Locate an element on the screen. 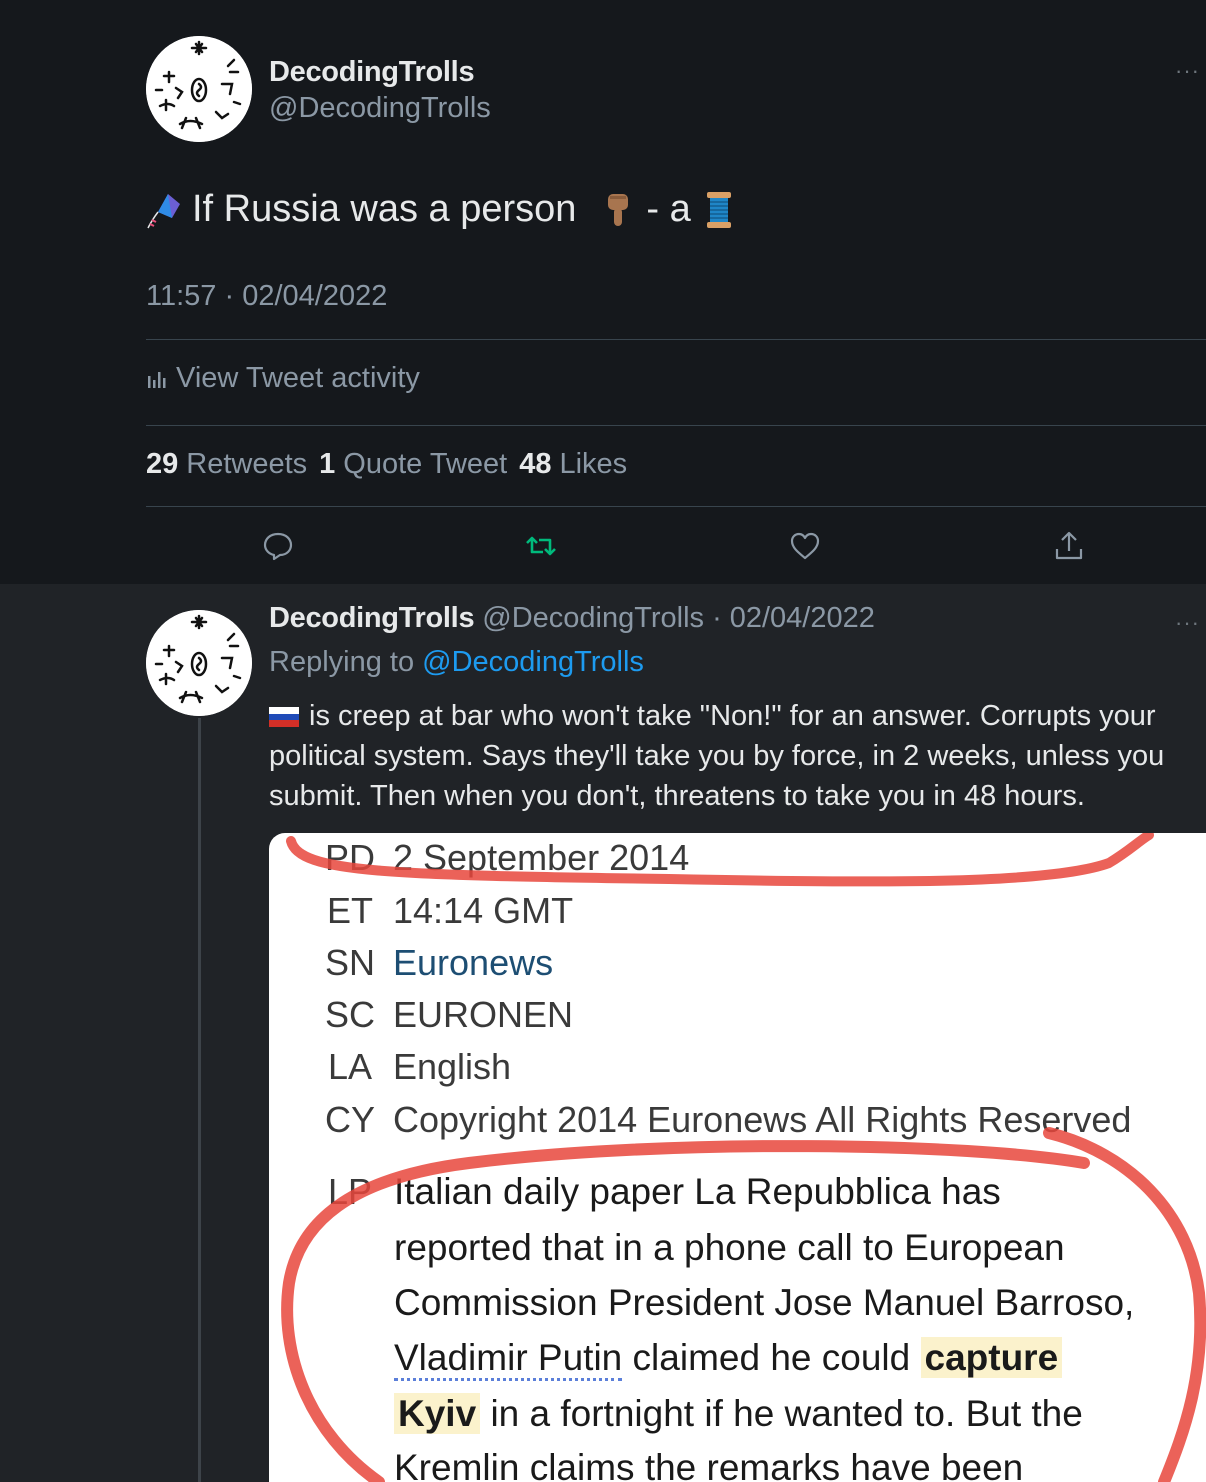 The image size is (1206, 1482). tweet-text: If Russia was a person - a is located at coordinates (441, 209).